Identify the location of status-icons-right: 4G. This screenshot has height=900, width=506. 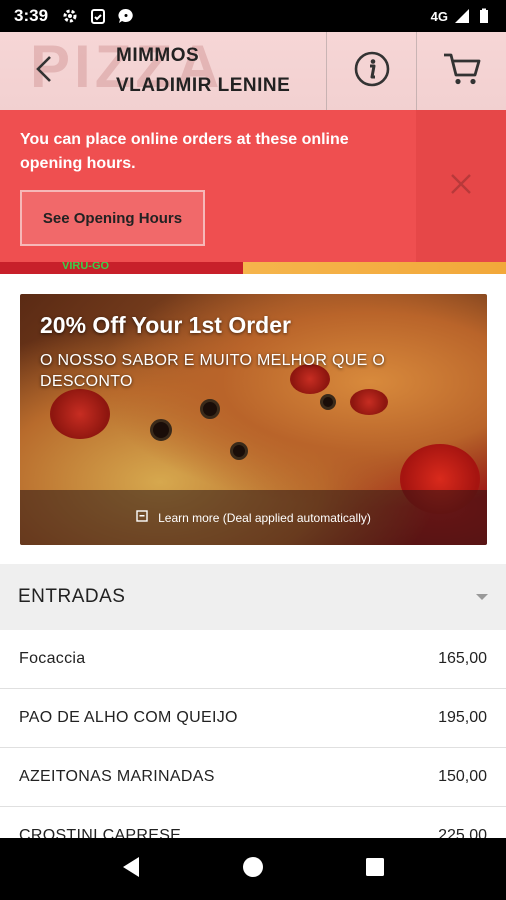
(461, 16).